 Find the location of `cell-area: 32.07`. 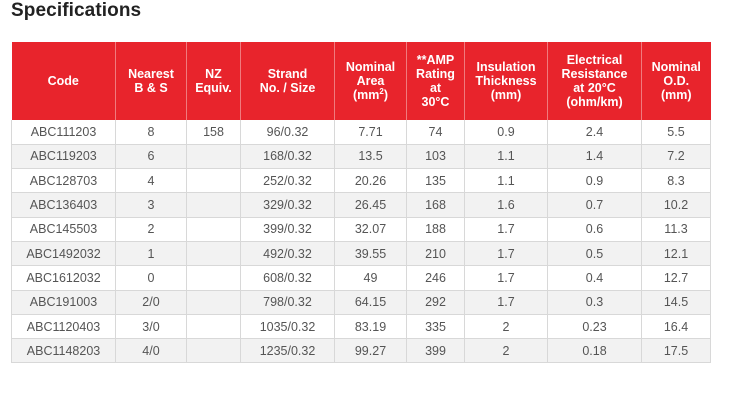

cell-area: 32.07 is located at coordinates (370, 229).